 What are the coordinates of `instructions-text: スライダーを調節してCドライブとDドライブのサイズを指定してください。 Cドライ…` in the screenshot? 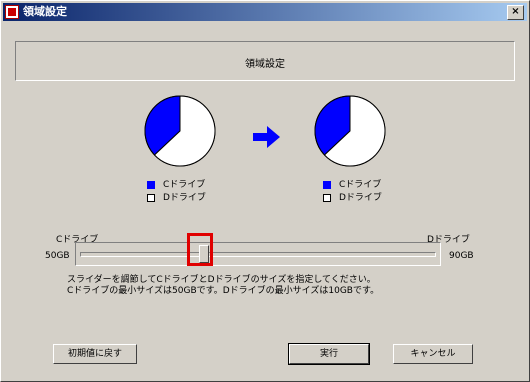 It's located at (223, 286).